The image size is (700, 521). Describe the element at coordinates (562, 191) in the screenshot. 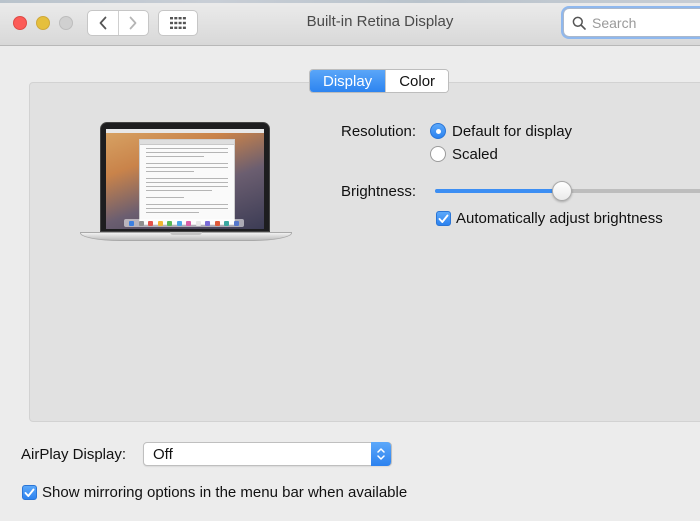

I see `brightness-slider-thumb` at that location.